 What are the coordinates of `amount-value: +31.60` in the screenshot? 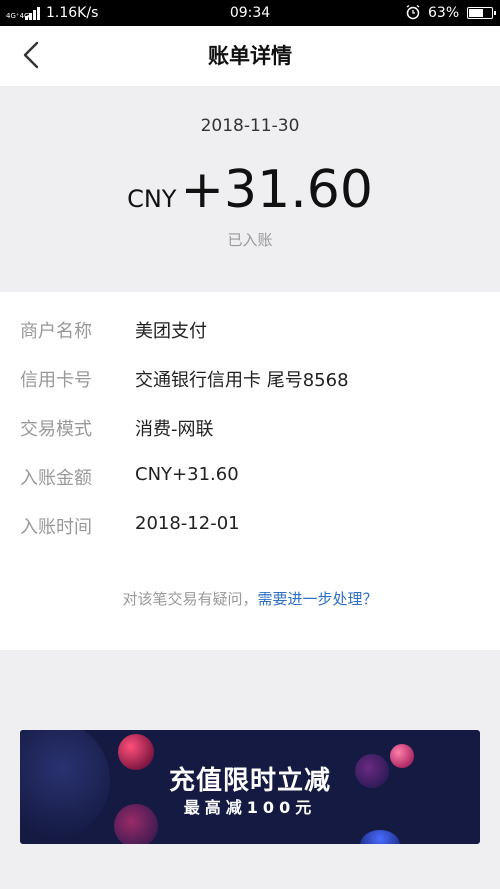 It's located at (276, 190).